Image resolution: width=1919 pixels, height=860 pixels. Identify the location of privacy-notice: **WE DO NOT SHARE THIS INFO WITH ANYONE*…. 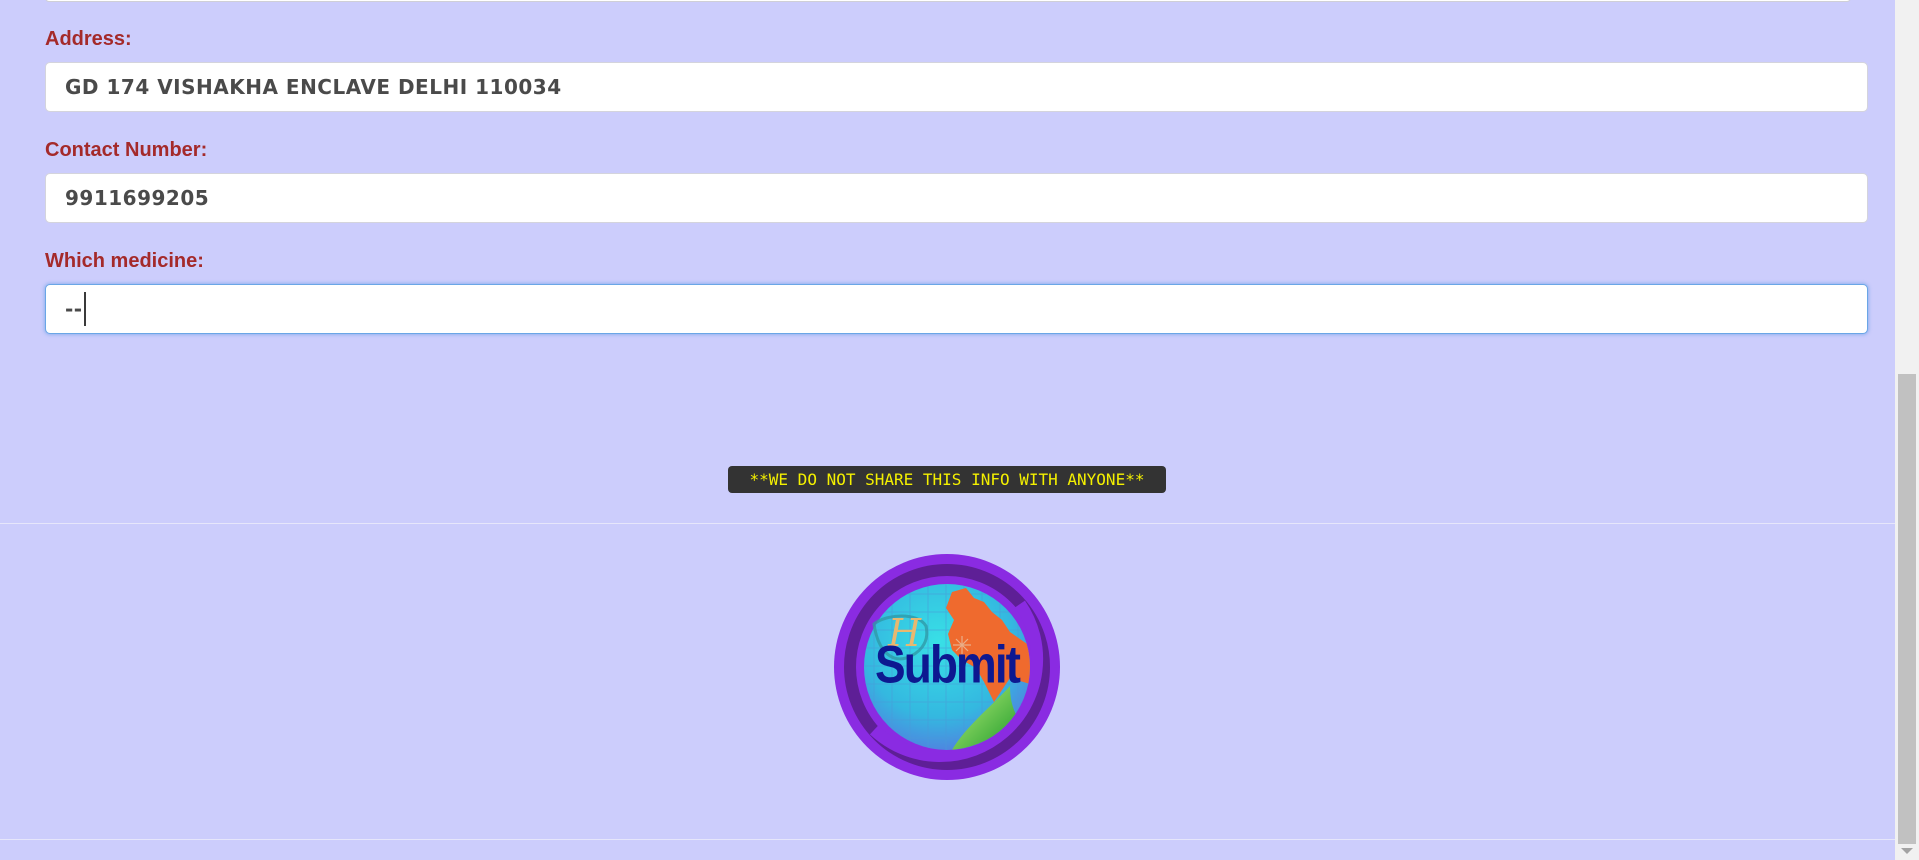
(947, 479).